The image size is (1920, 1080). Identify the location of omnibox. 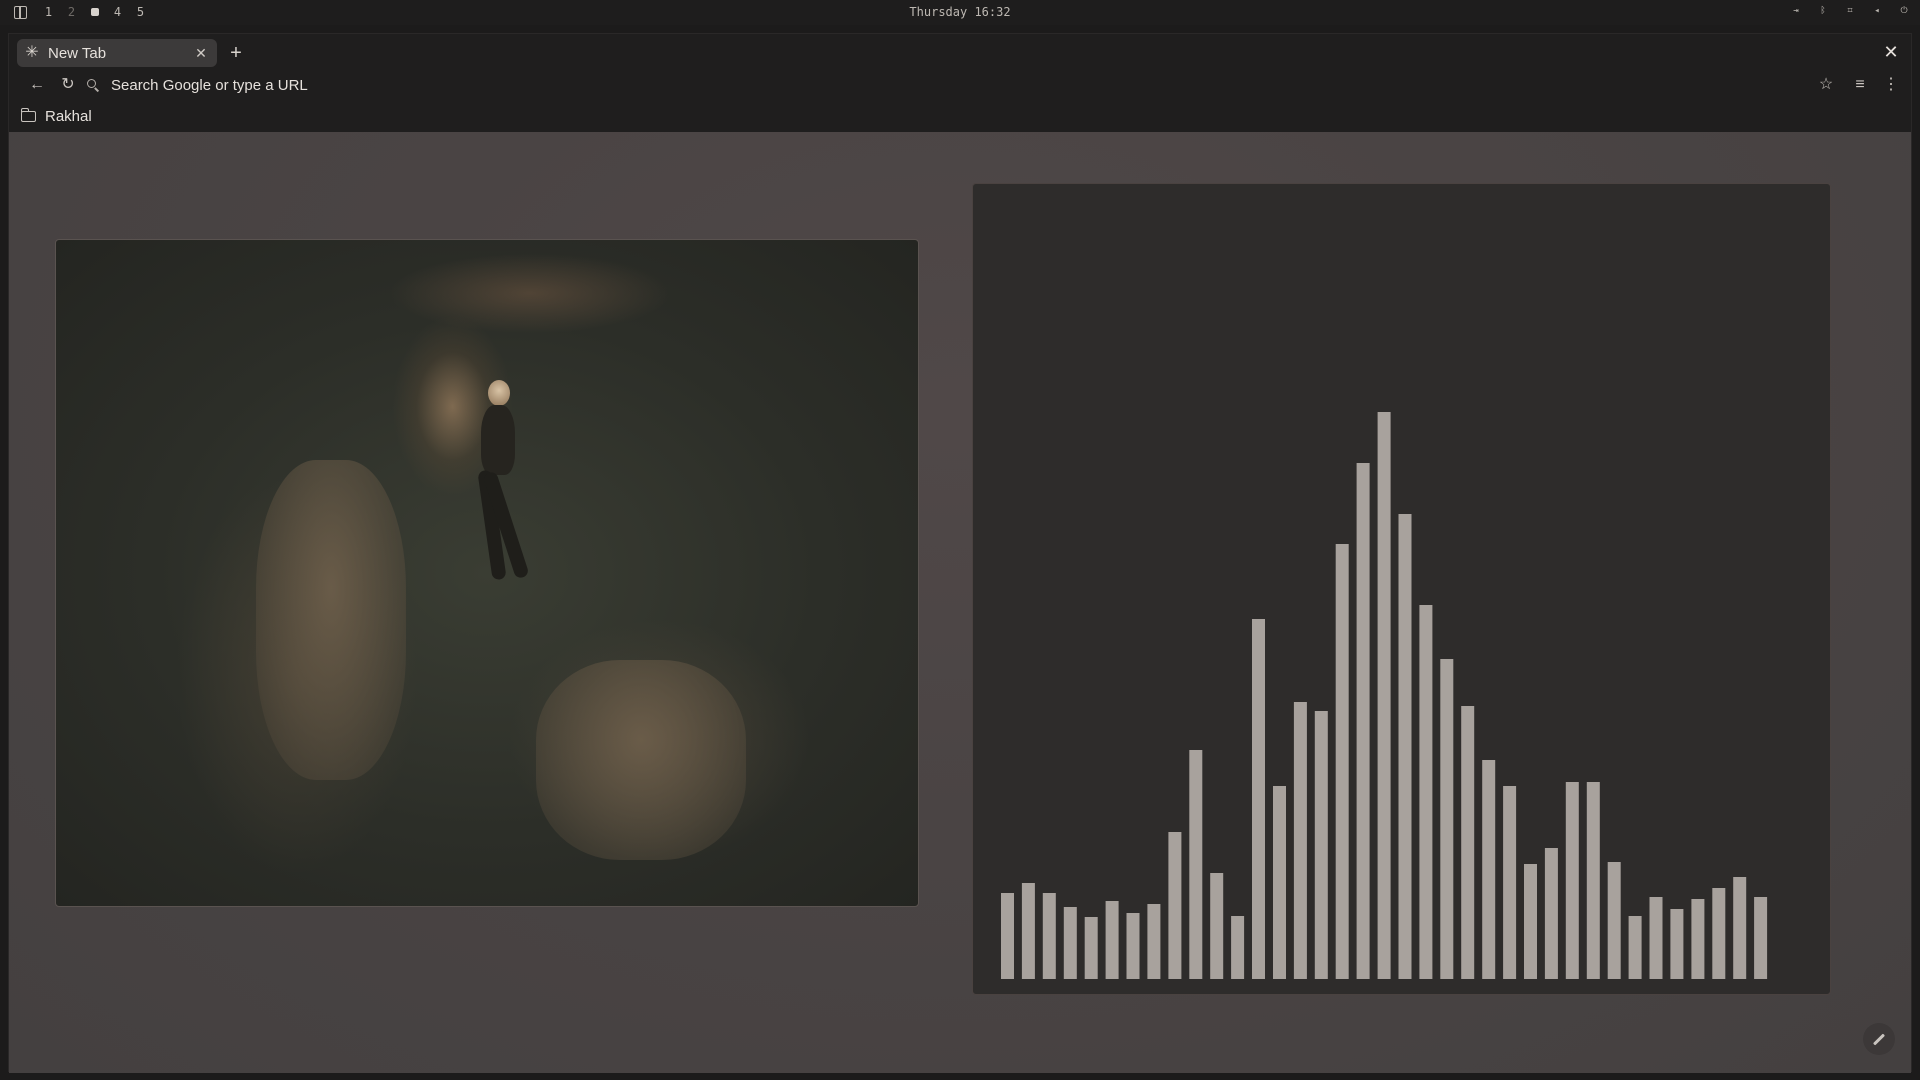
(935, 85).